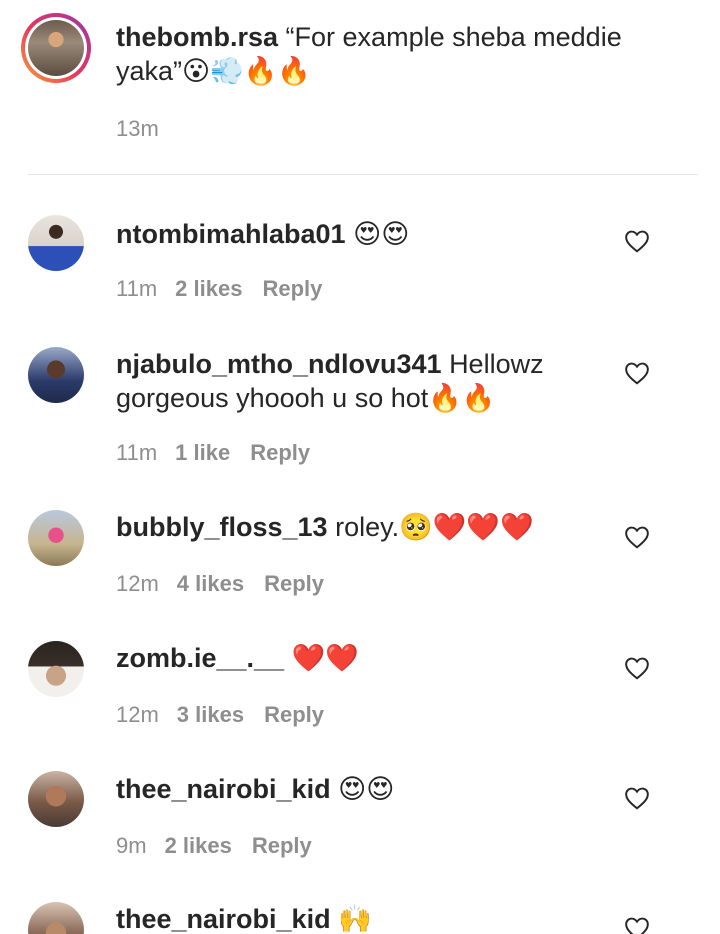 The height and width of the screenshot is (934, 720). I want to click on comment-text: thee_nairobi_kid 😍😍, so click(351, 789).